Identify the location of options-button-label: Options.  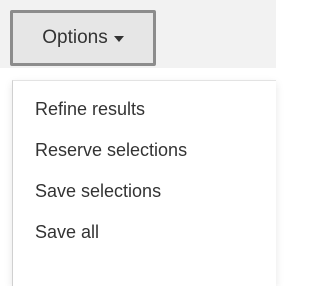
(75, 37).